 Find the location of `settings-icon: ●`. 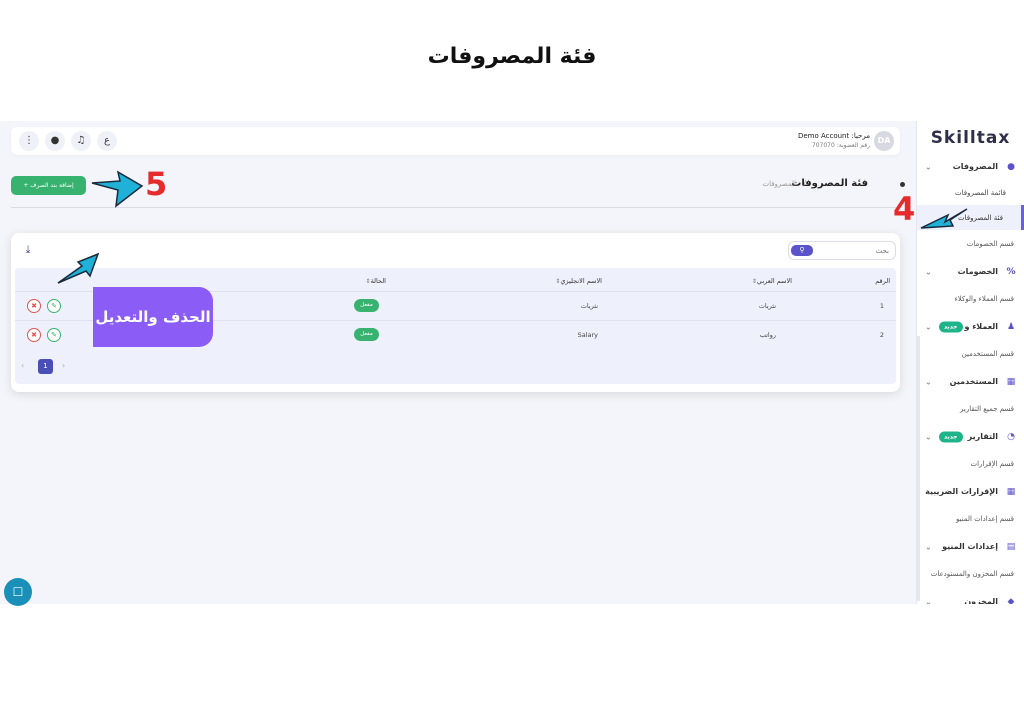

settings-icon: ● is located at coordinates (55, 141).